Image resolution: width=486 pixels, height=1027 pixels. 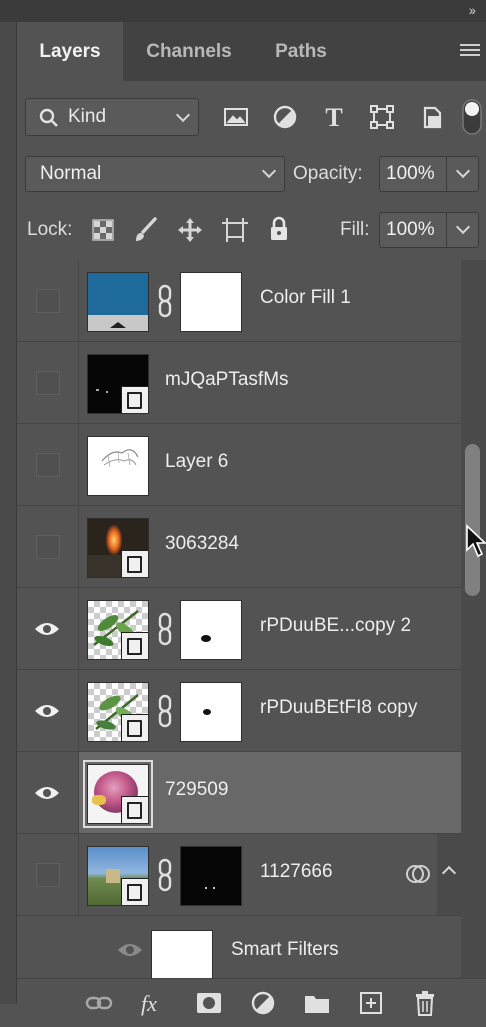 What do you see at coordinates (155, 174) in the screenshot?
I see `blend-mode-dropdown: Normal` at bounding box center [155, 174].